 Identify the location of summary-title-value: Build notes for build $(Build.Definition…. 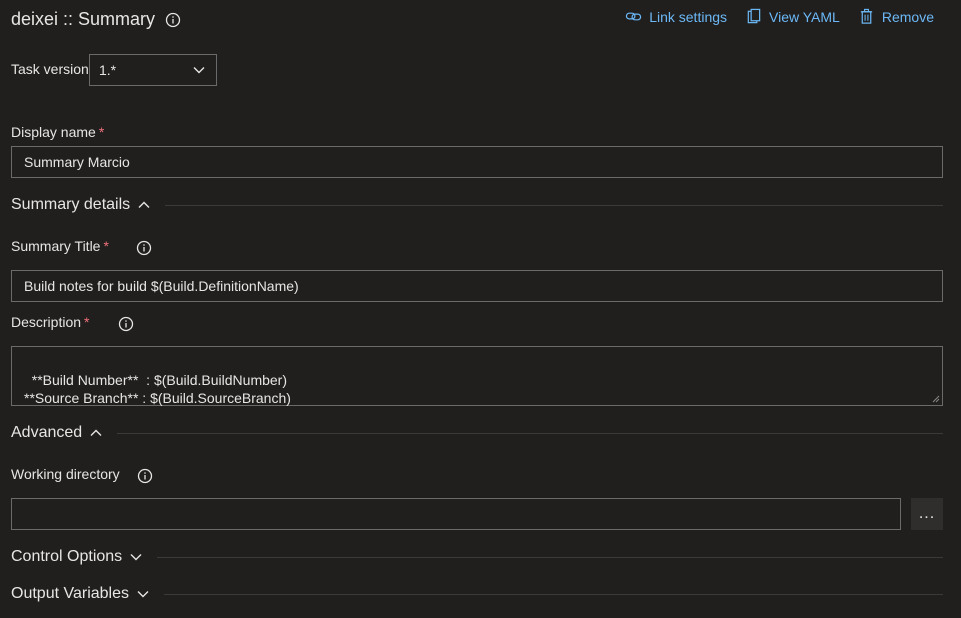
(161, 286).